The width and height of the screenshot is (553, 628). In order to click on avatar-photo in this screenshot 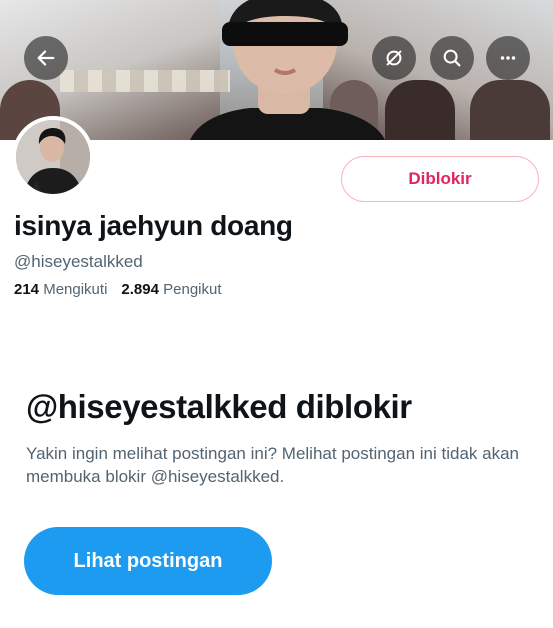, I will do `click(53, 157)`.